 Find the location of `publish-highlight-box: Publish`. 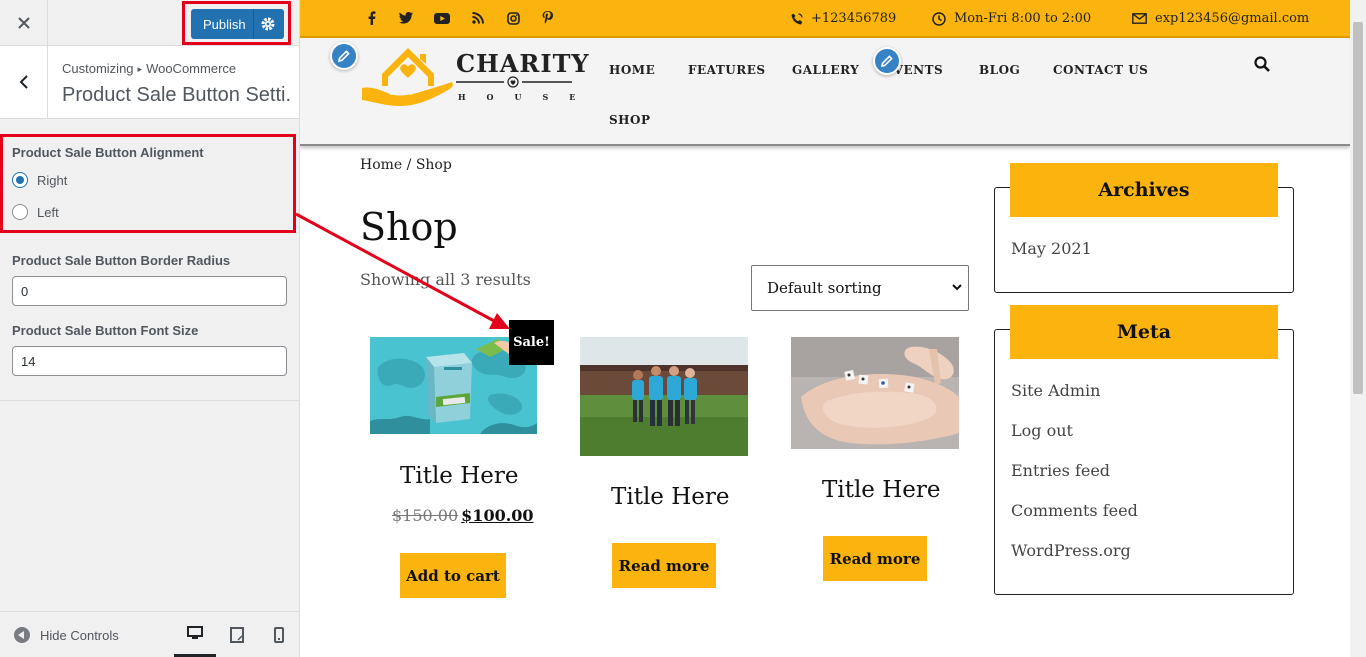

publish-highlight-box: Publish is located at coordinates (236, 23).